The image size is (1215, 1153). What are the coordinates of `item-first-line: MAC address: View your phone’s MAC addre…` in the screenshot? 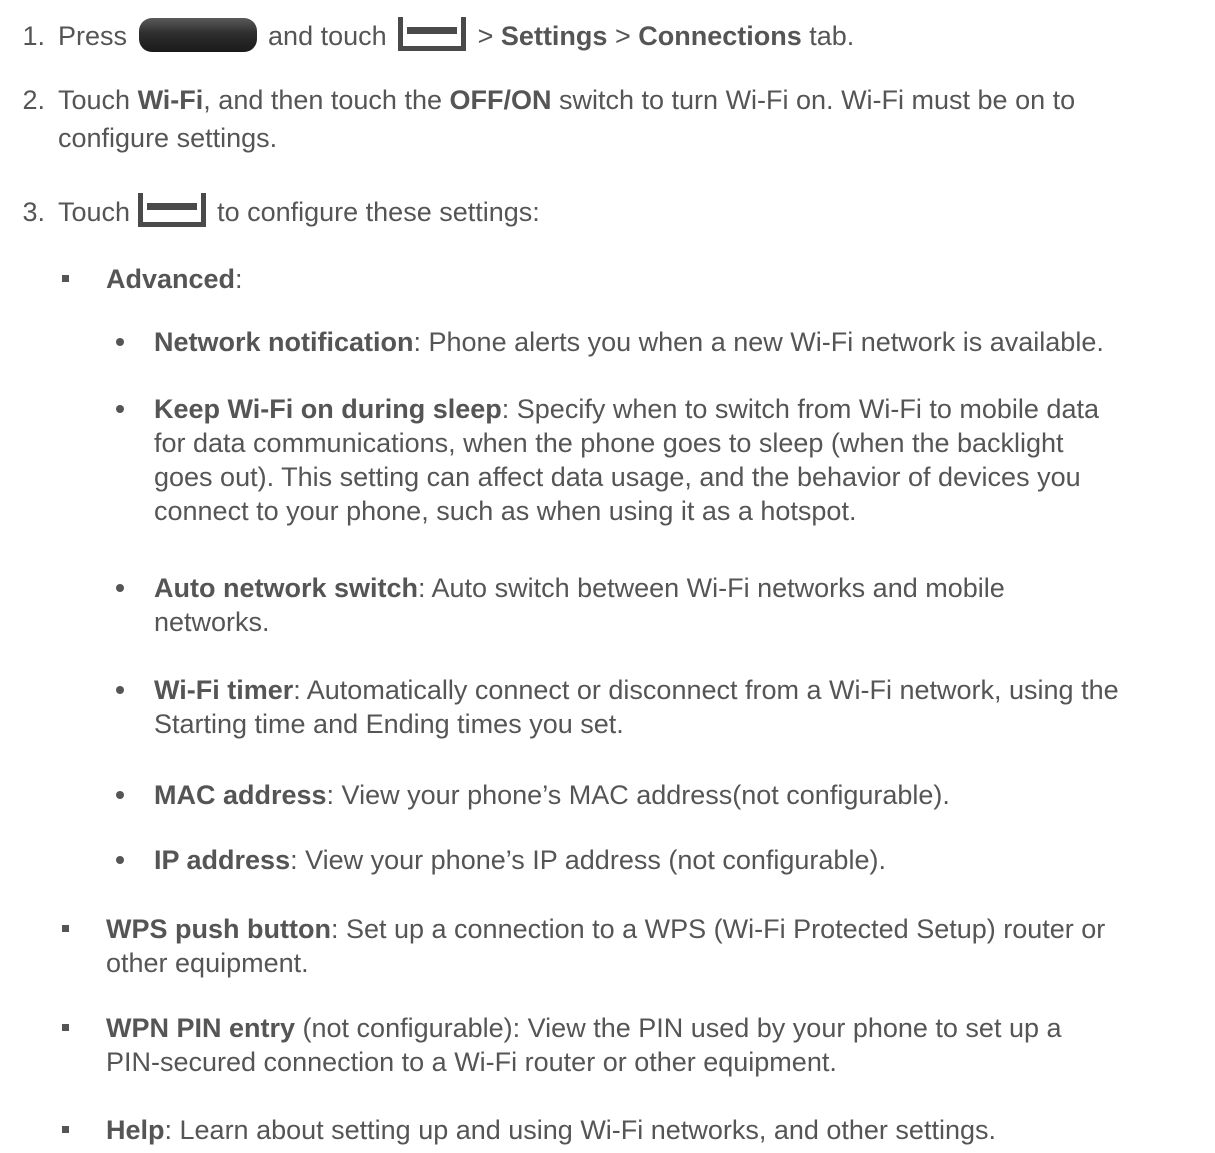 It's located at (552, 795).